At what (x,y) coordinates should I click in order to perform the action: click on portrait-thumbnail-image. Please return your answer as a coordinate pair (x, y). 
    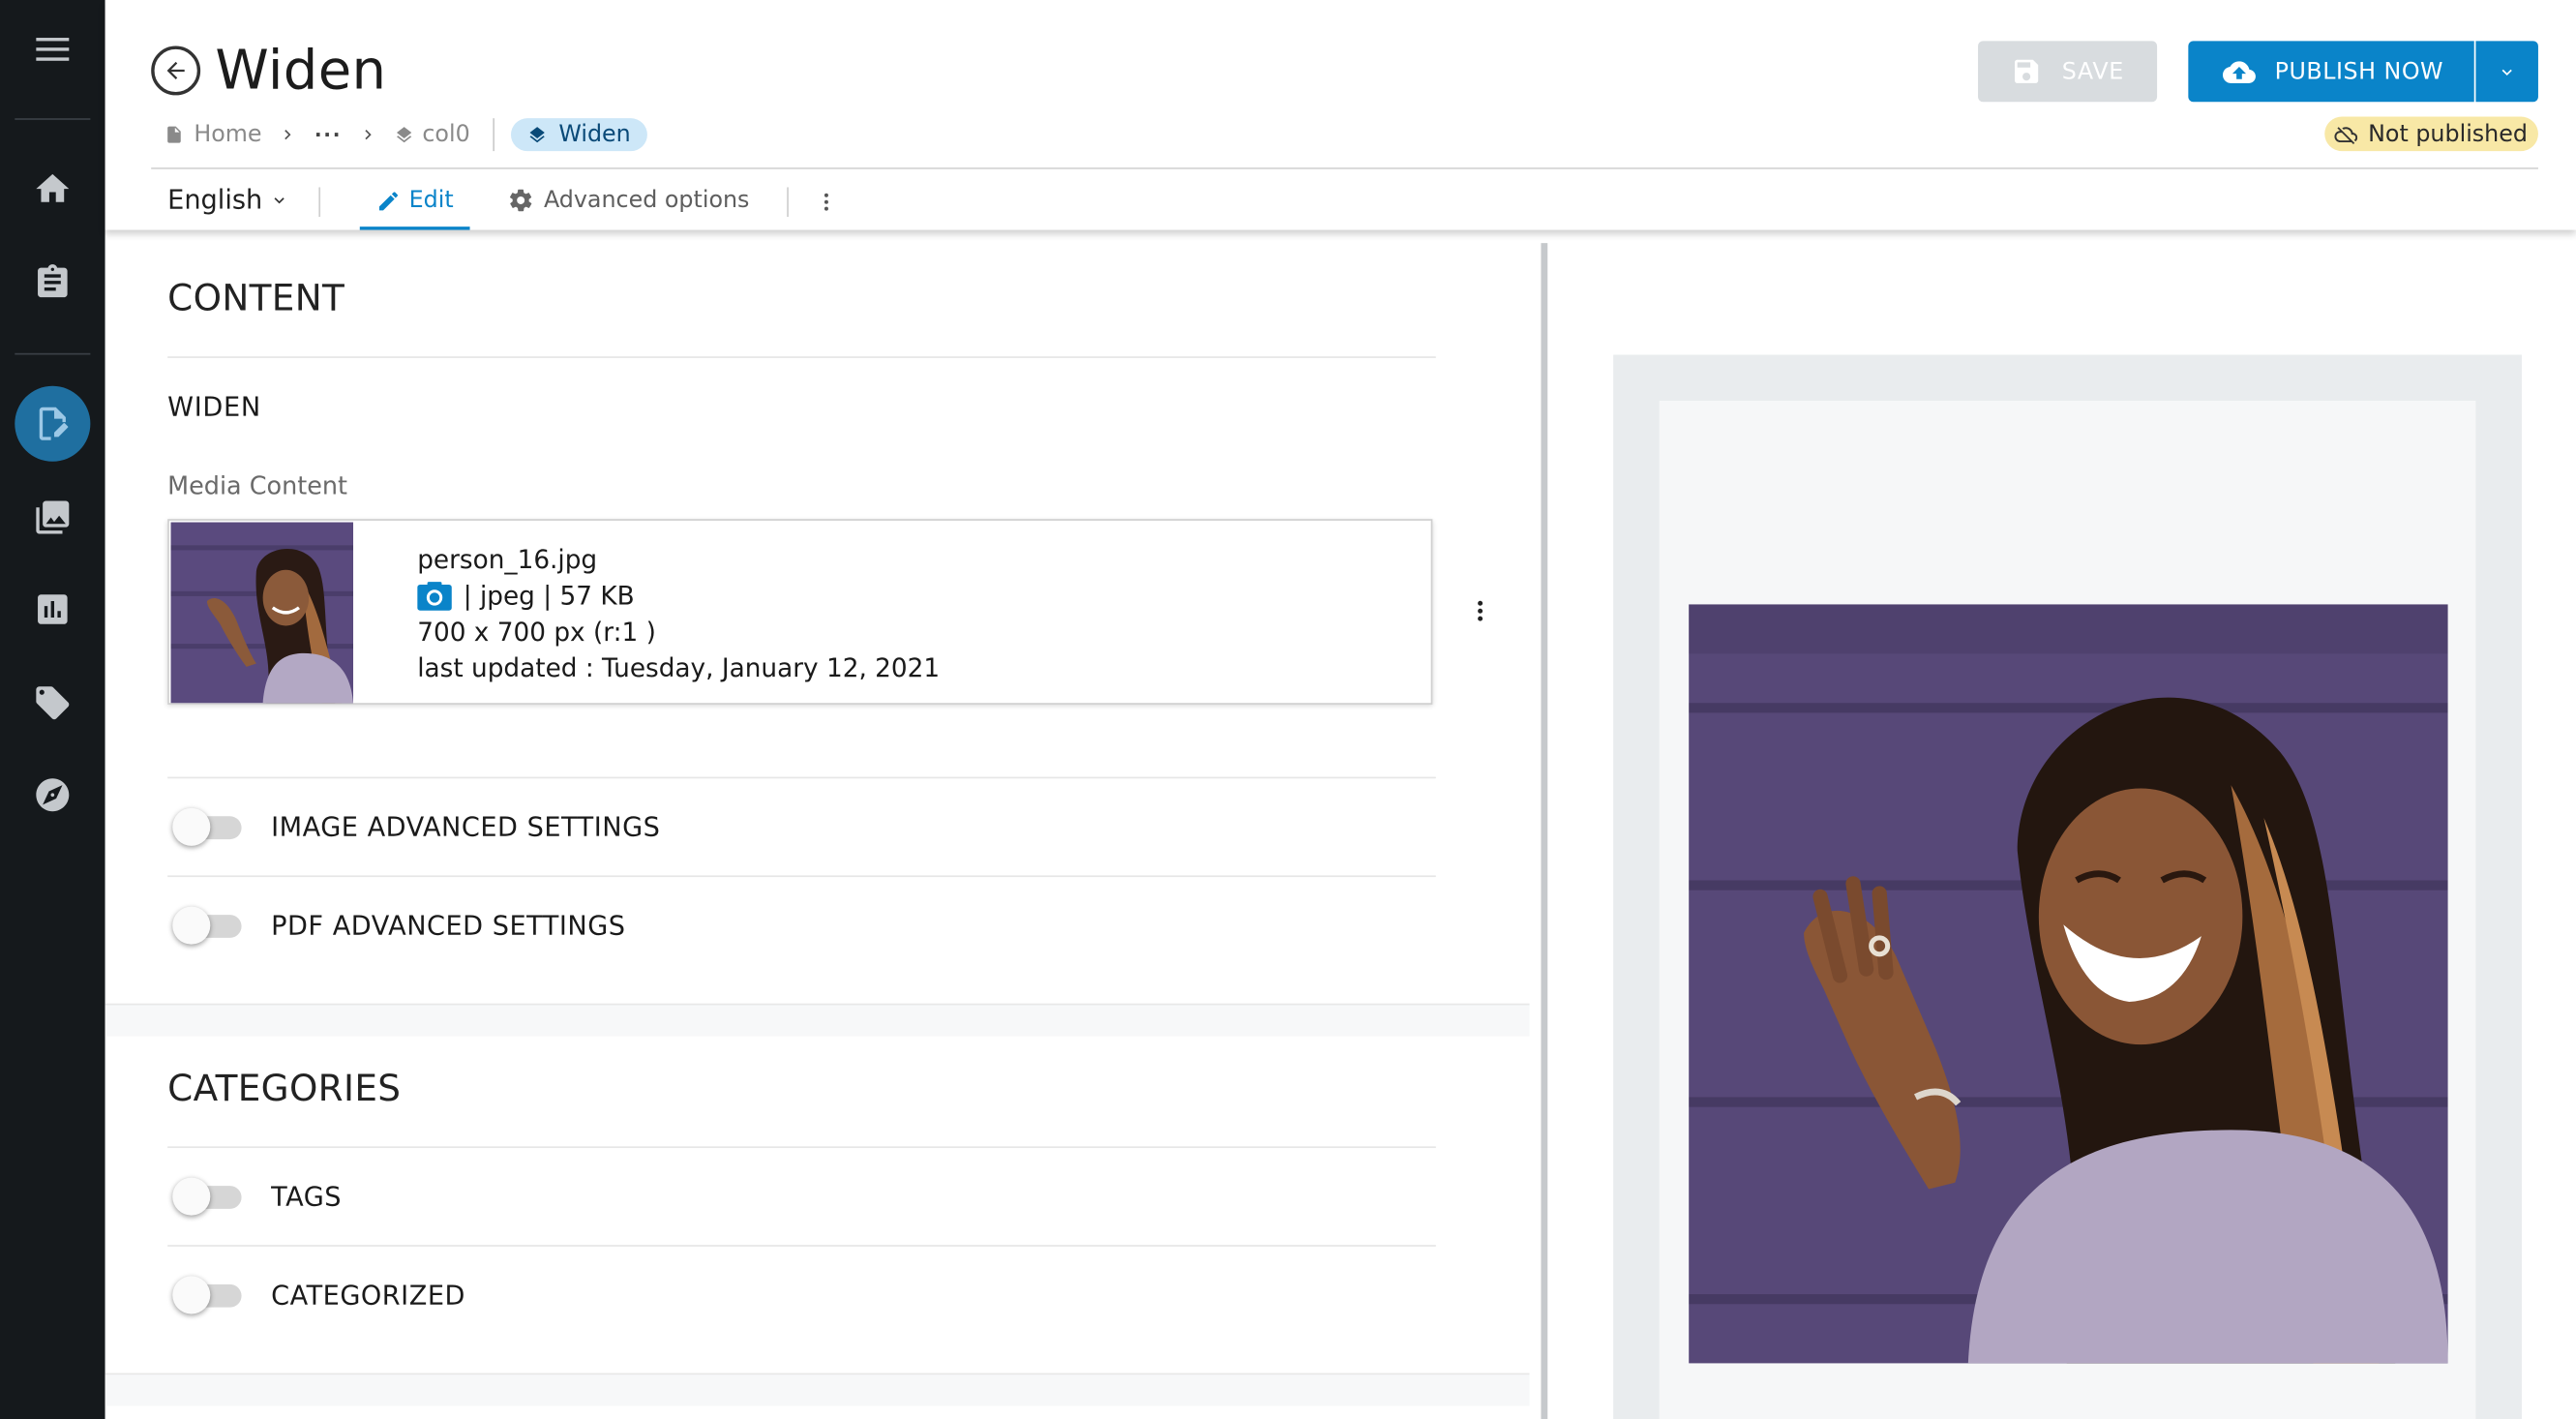
    Looking at the image, I should click on (262, 613).